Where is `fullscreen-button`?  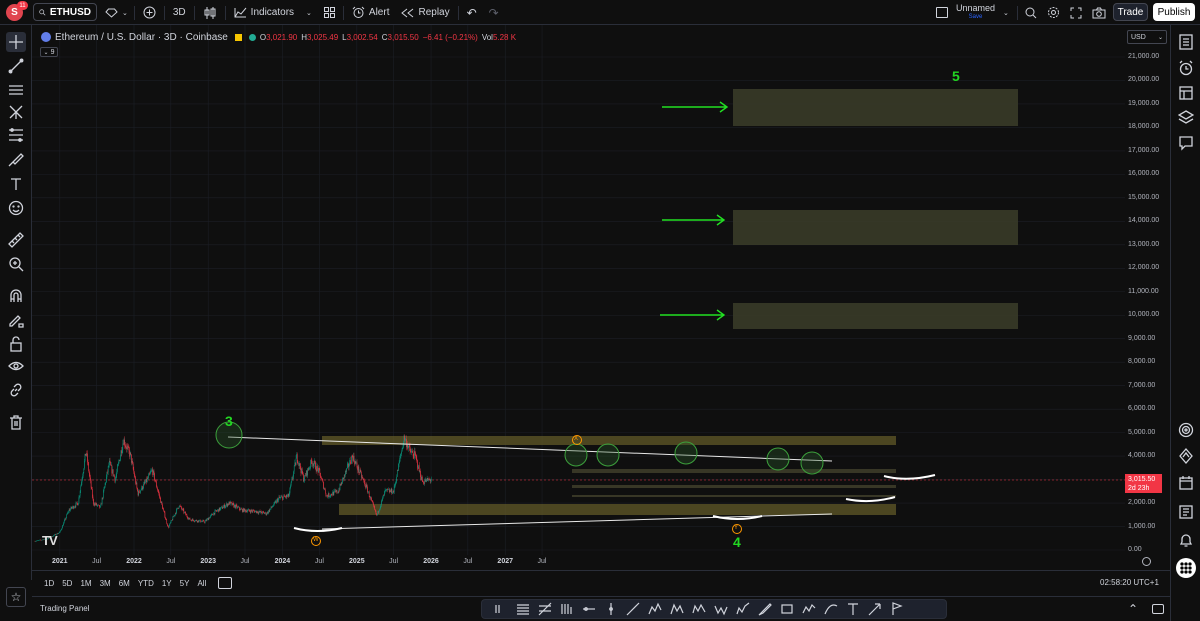 fullscreen-button is located at coordinates (1076, 12).